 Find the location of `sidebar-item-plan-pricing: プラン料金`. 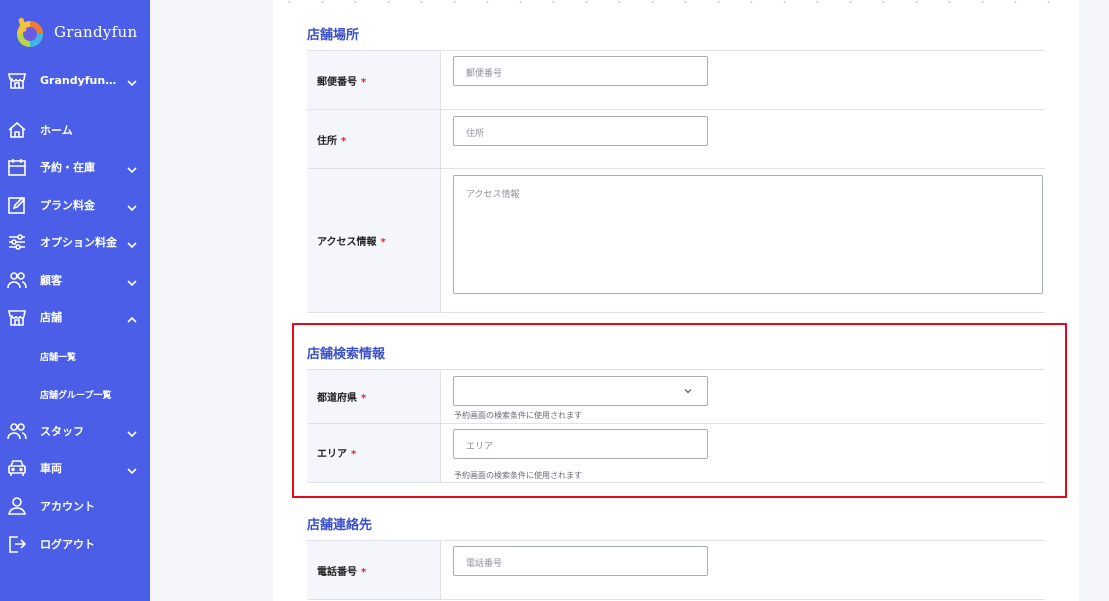

sidebar-item-plan-pricing: プラン料金 is located at coordinates (75, 205).